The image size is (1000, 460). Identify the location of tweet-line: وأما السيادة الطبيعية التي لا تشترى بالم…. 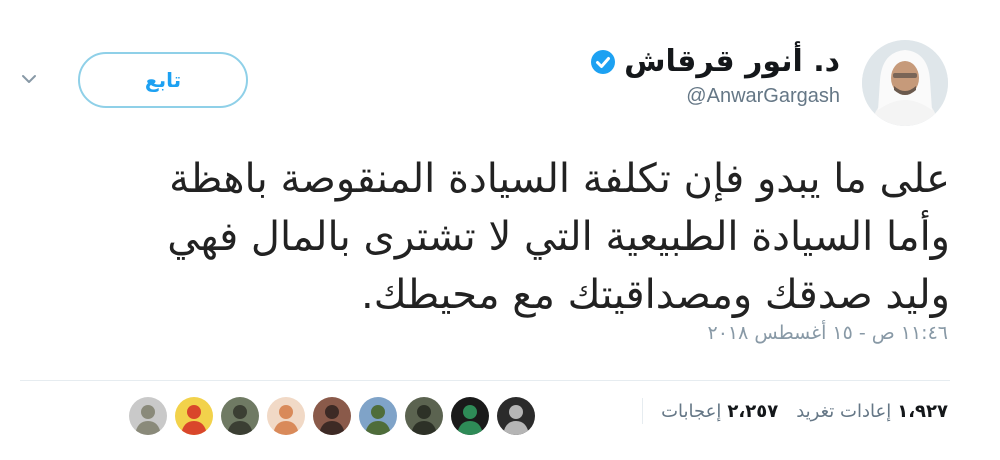
(558, 237).